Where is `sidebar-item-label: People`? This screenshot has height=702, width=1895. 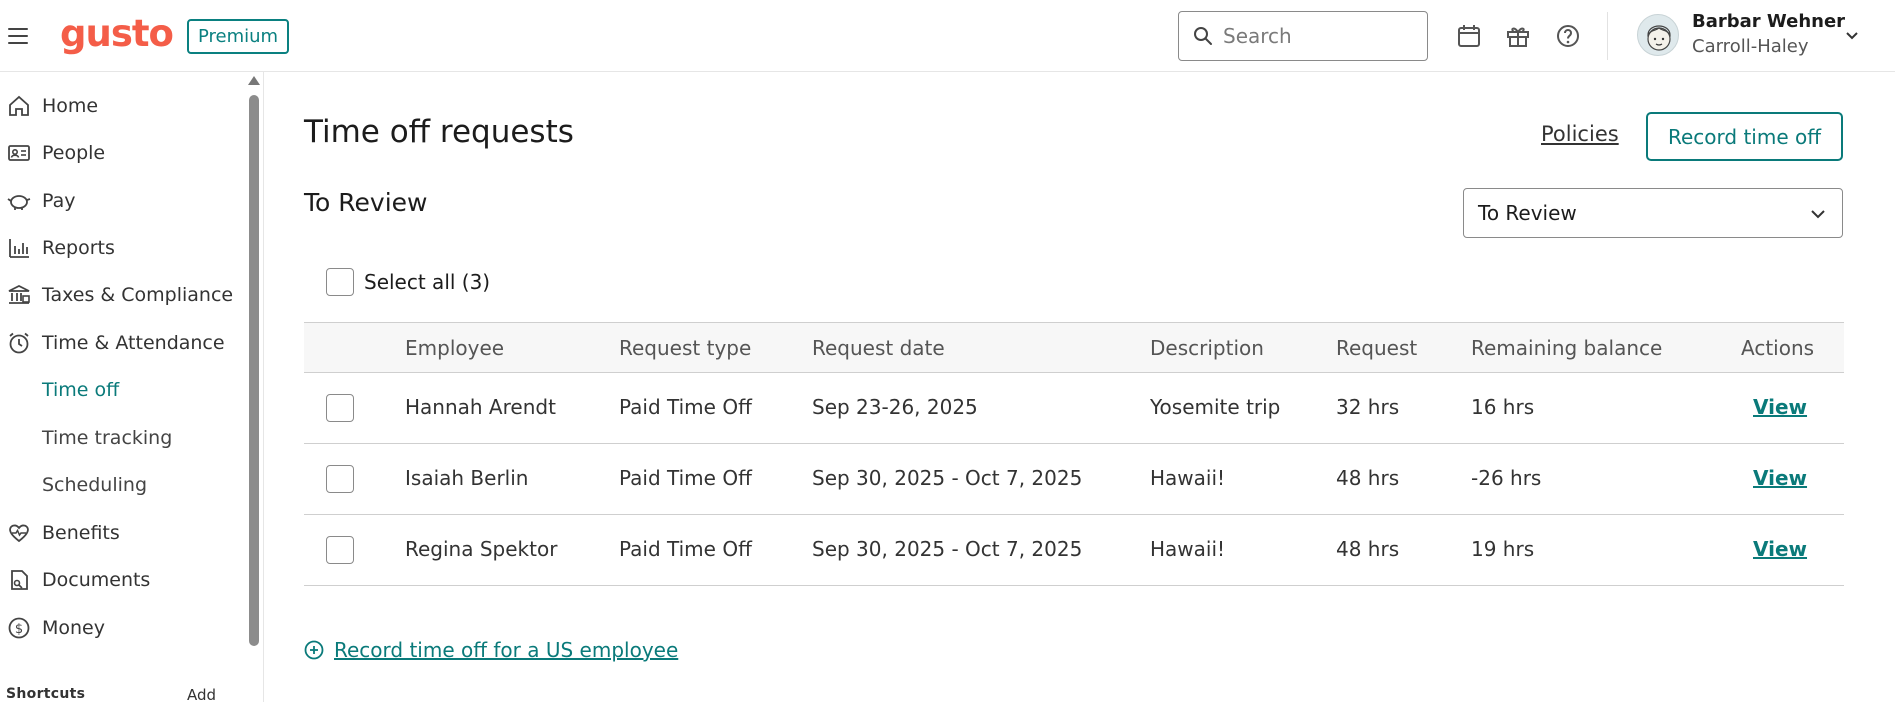 sidebar-item-label: People is located at coordinates (74, 153).